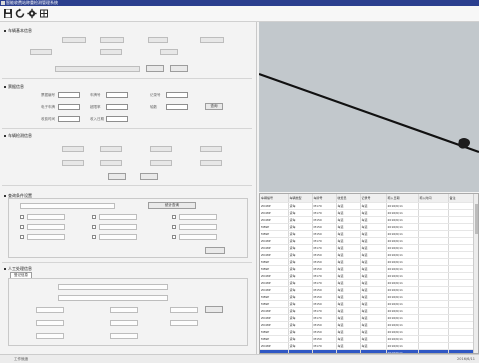 Image resolution: width=479 pixels, height=363 pixels. What do you see at coordinates (67, 206) in the screenshot?
I see `filter-field-top` at bounding box center [67, 206].